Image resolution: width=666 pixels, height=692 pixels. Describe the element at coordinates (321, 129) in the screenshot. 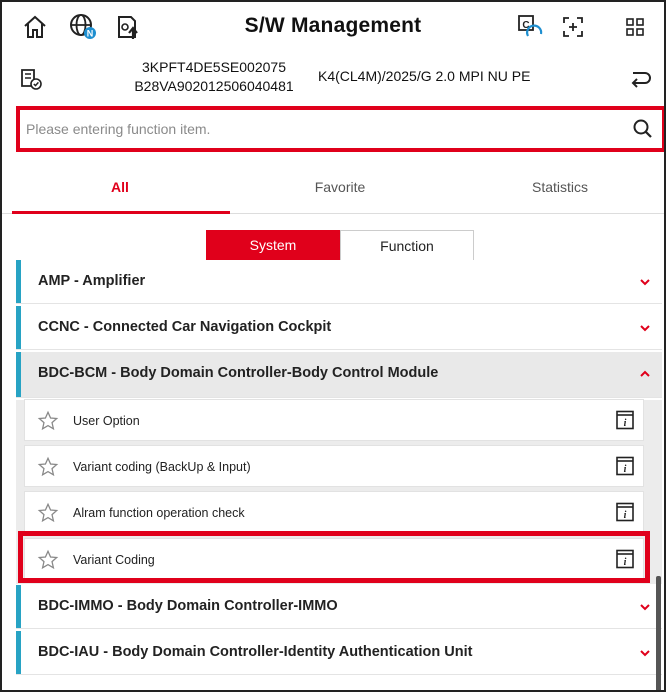

I see `search-input` at that location.